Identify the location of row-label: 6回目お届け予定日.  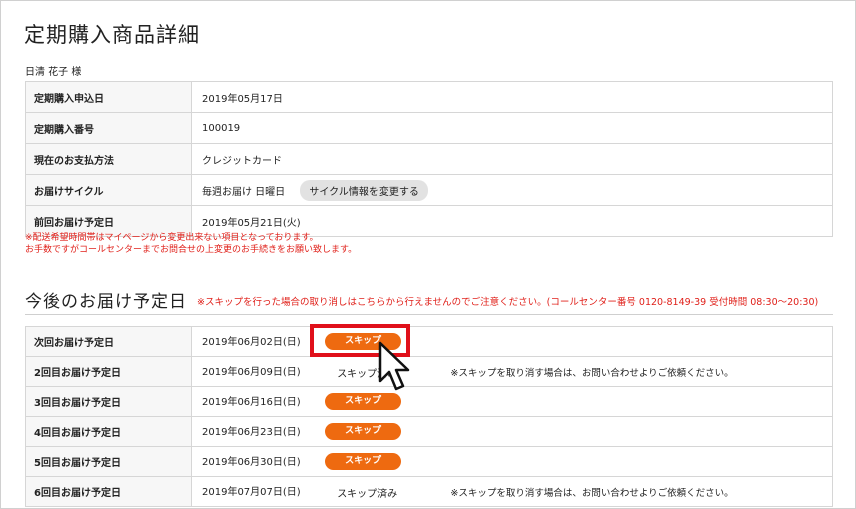
(108, 491).